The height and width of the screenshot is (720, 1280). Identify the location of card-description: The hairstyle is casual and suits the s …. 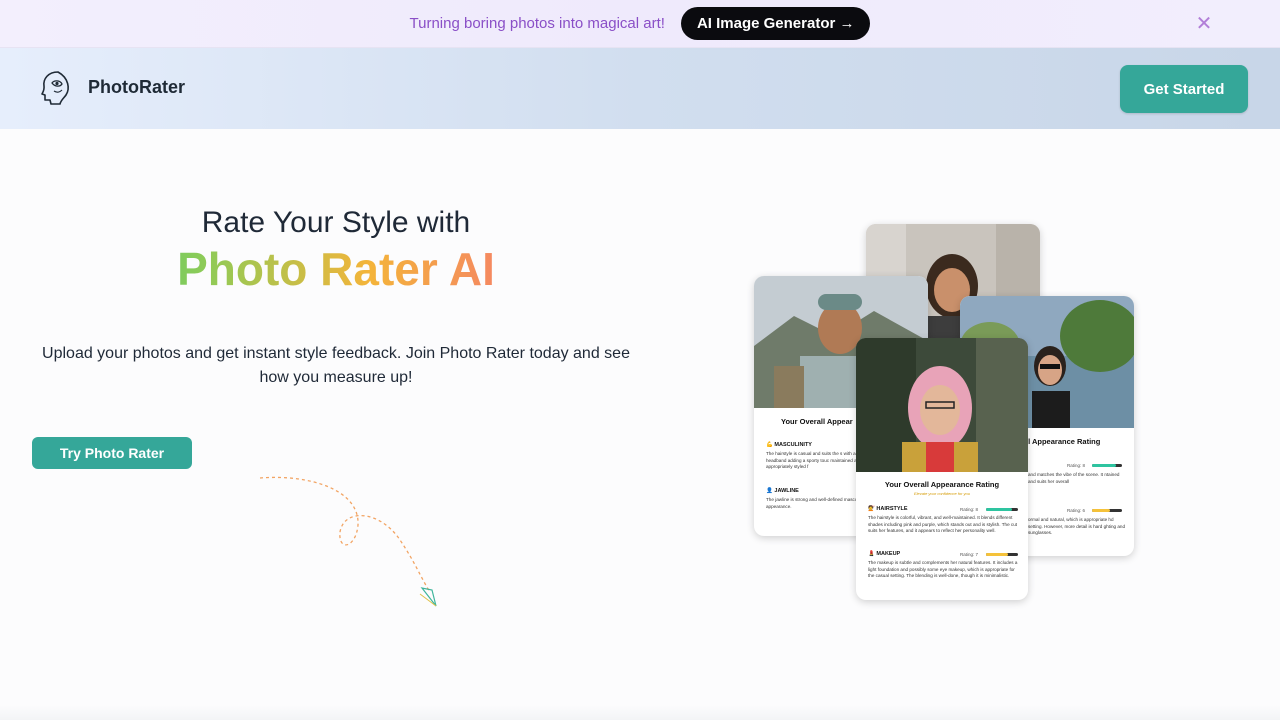
(814, 460).